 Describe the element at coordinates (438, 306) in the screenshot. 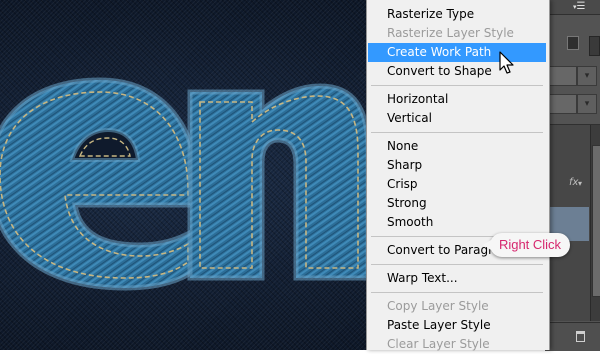

I see `menu-item-copy-layer-style: Copy Layer Style` at that location.